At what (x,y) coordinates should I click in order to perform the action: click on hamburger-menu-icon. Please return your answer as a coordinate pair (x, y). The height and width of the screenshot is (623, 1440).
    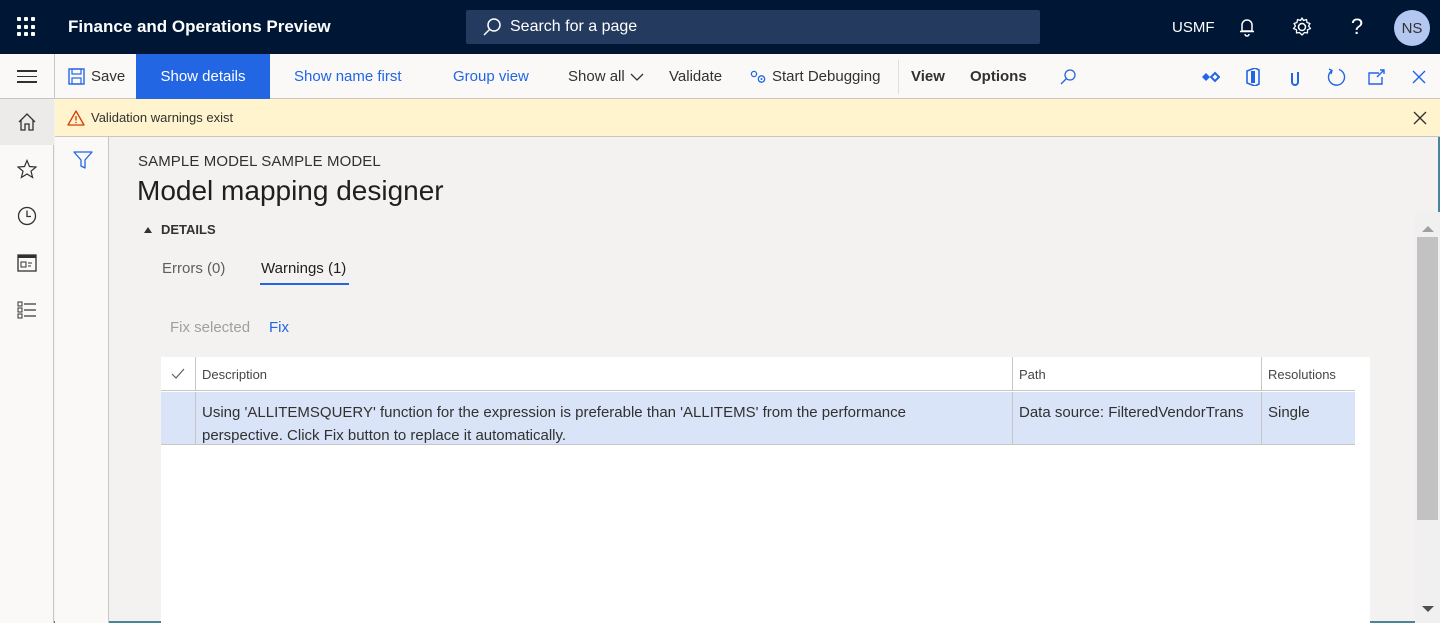
    Looking at the image, I should click on (27, 77).